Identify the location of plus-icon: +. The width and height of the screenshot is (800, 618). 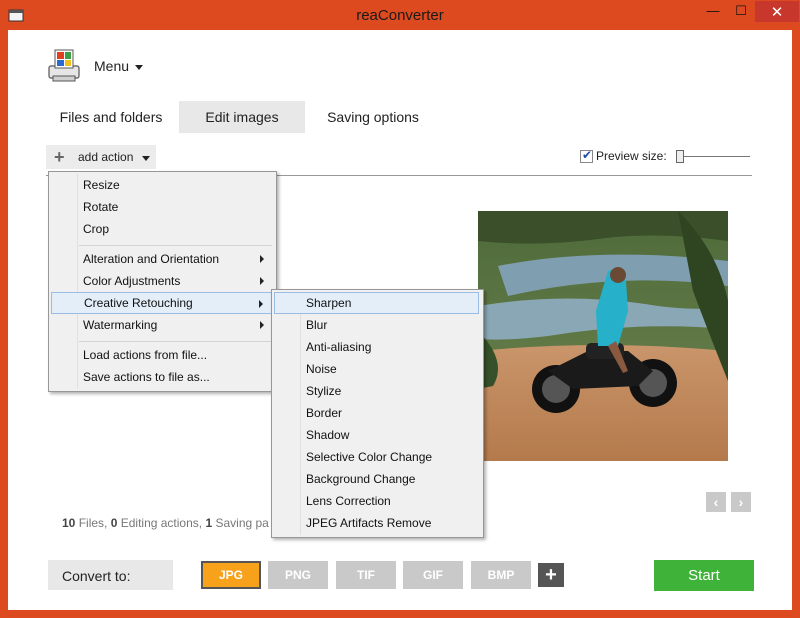
(59, 157).